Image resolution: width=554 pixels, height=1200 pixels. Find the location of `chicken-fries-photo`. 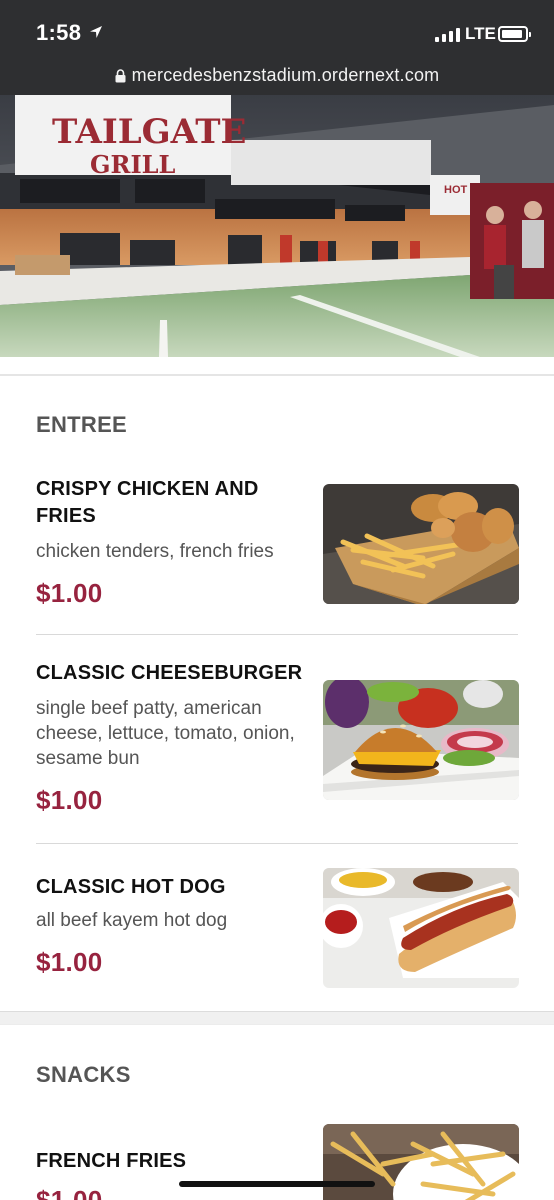

chicken-fries-photo is located at coordinates (421, 544).